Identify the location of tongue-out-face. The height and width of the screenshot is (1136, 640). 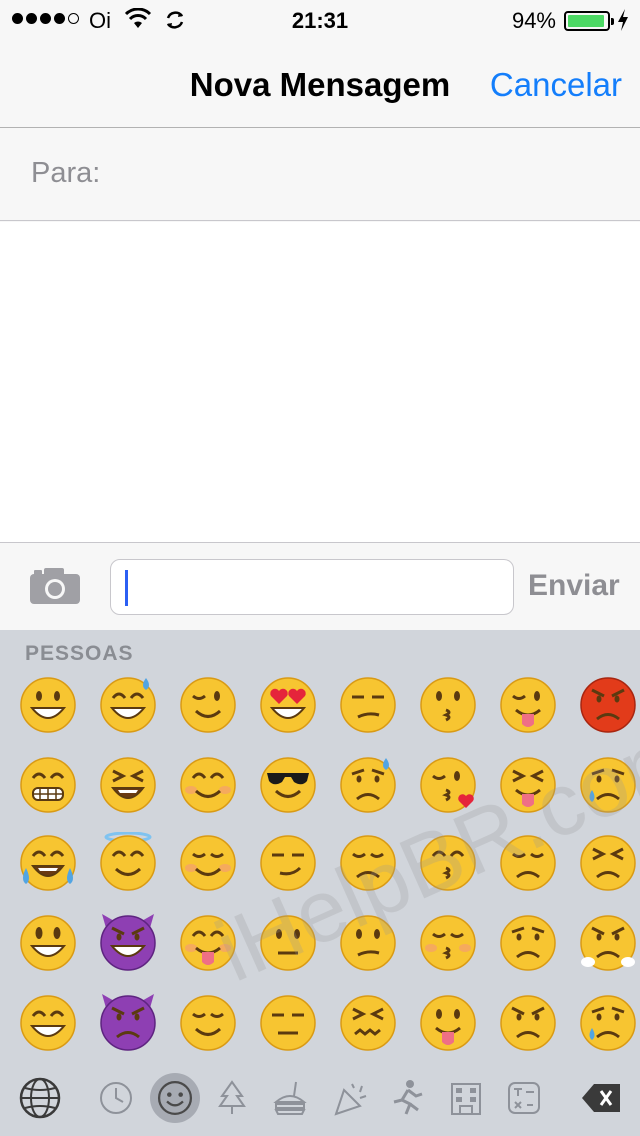
(448, 1022).